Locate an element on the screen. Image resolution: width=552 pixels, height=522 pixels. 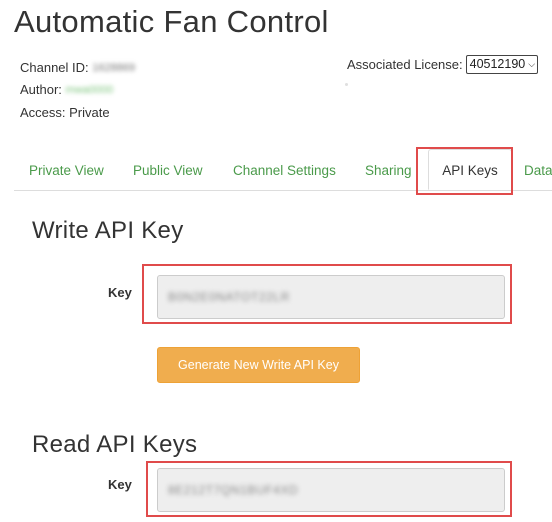
tab-public-view: Public View is located at coordinates (168, 170).